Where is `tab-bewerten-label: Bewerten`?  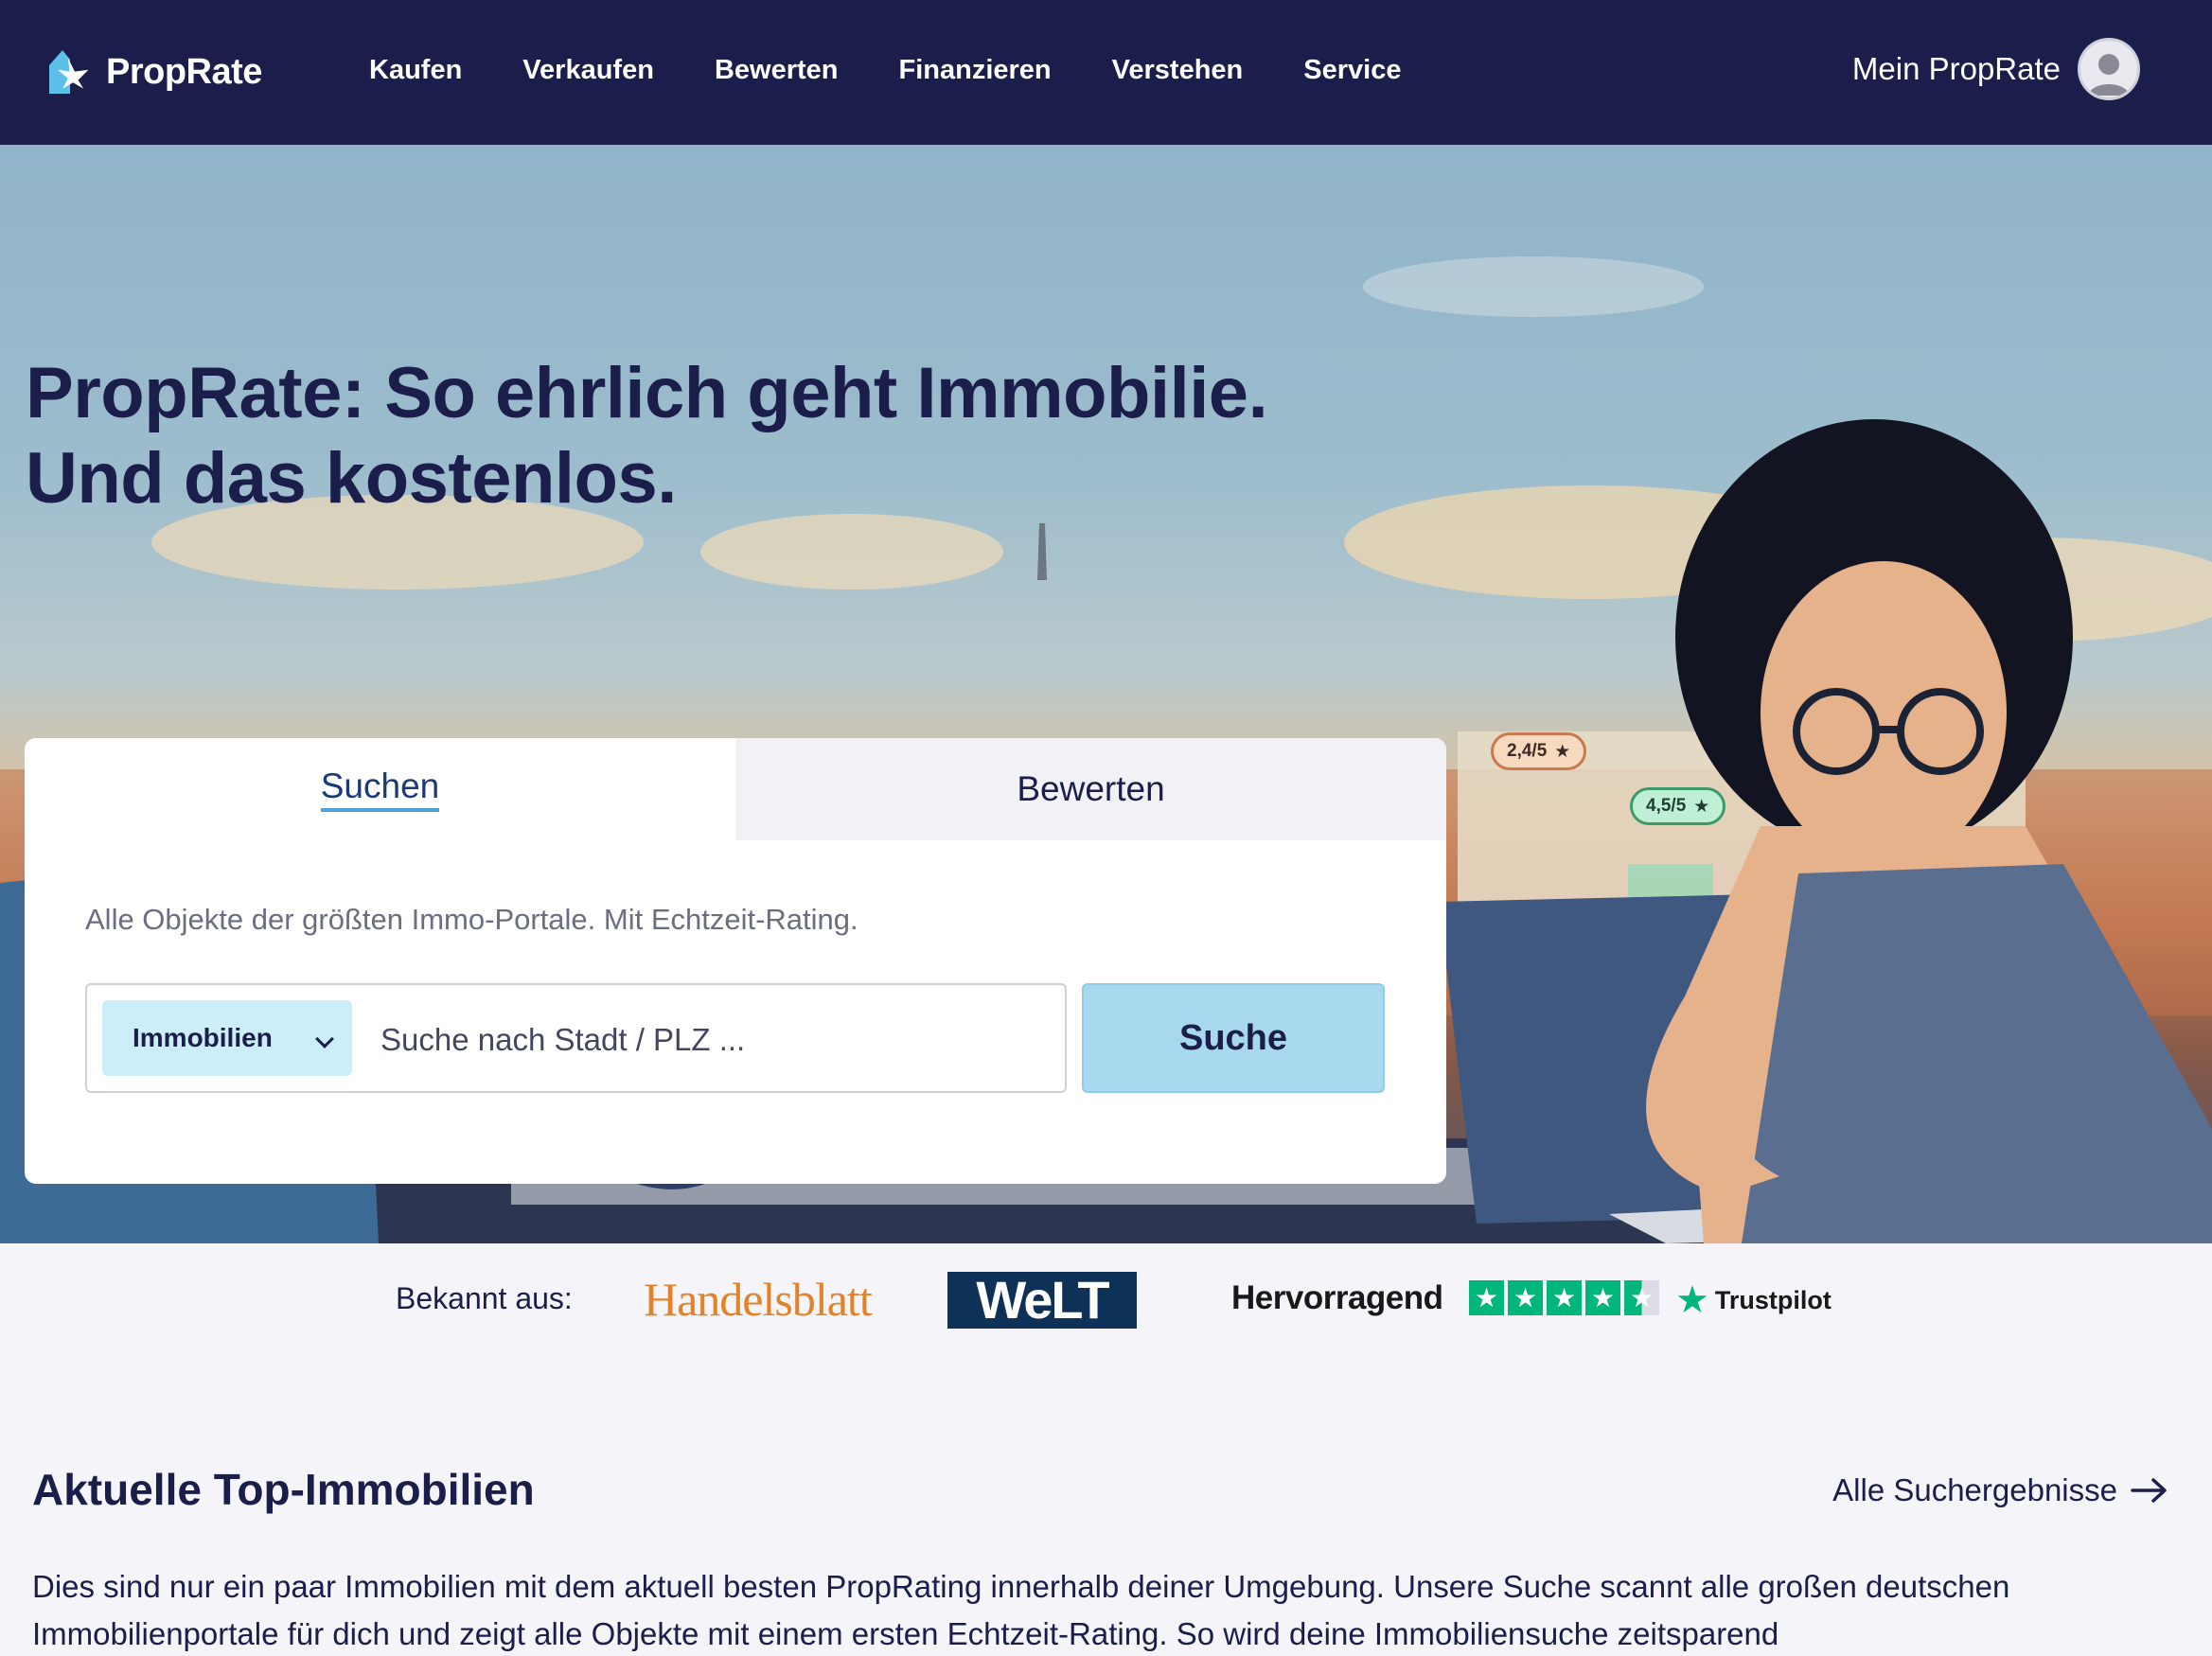
tab-bewerten-label: Bewerten is located at coordinates (1091, 788).